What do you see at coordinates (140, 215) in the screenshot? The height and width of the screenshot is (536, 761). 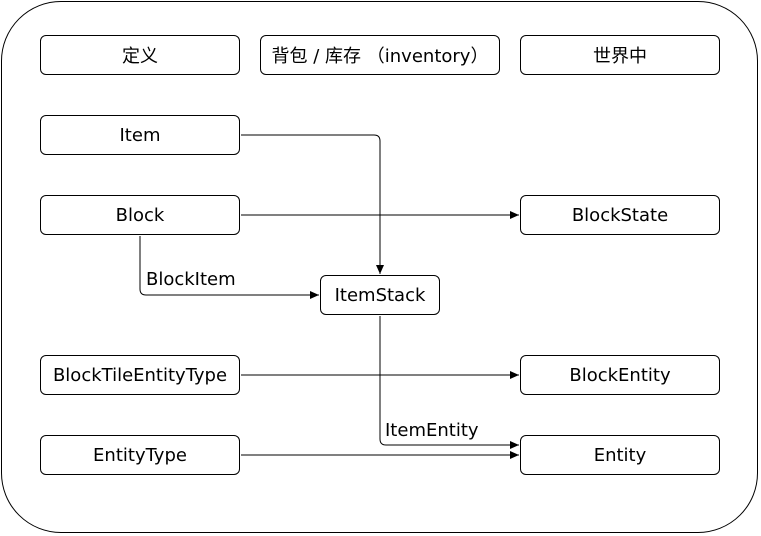 I see `node-block: Block` at bounding box center [140, 215].